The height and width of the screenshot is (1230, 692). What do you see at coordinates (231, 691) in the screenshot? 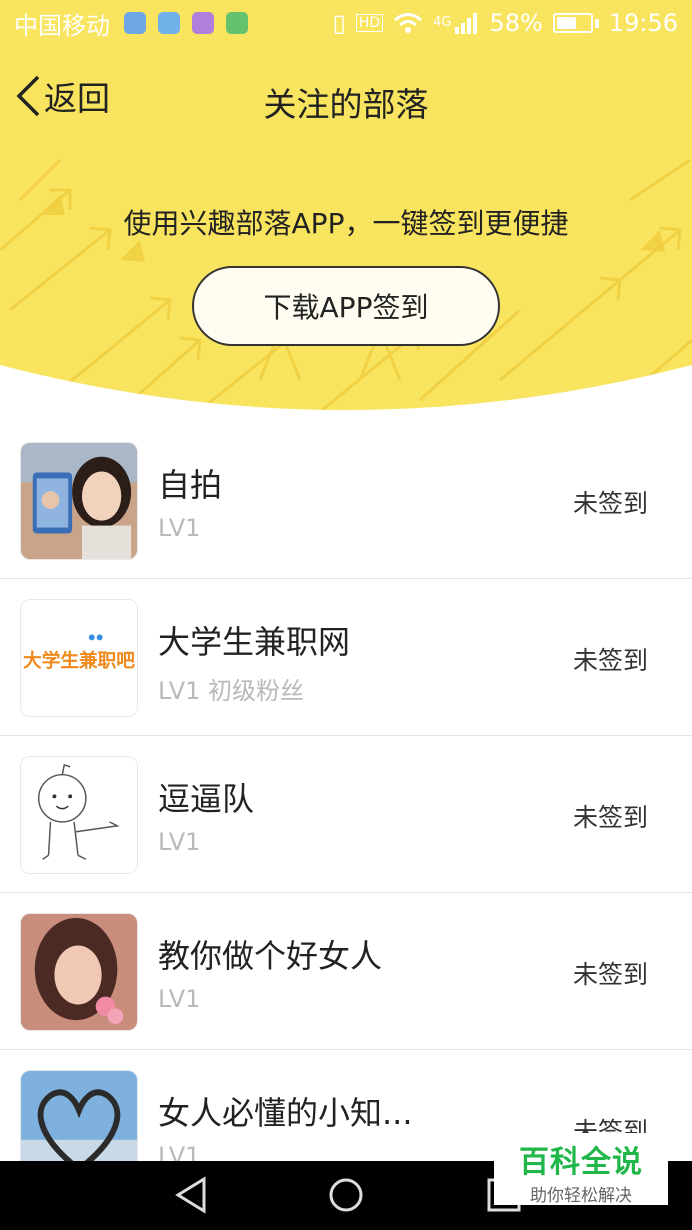
I see `tribe-level: LV1 初级粉丝` at bounding box center [231, 691].